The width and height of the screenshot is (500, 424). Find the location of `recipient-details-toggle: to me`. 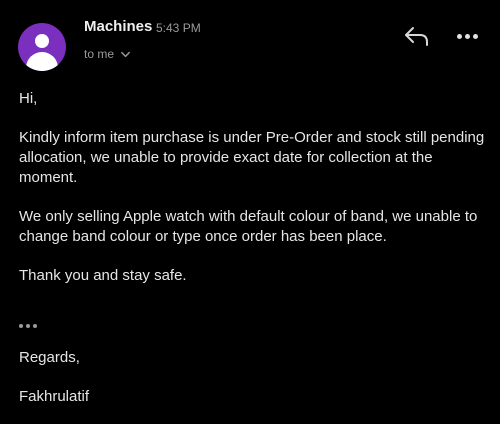

recipient-details-toggle: to me is located at coordinates (107, 54).